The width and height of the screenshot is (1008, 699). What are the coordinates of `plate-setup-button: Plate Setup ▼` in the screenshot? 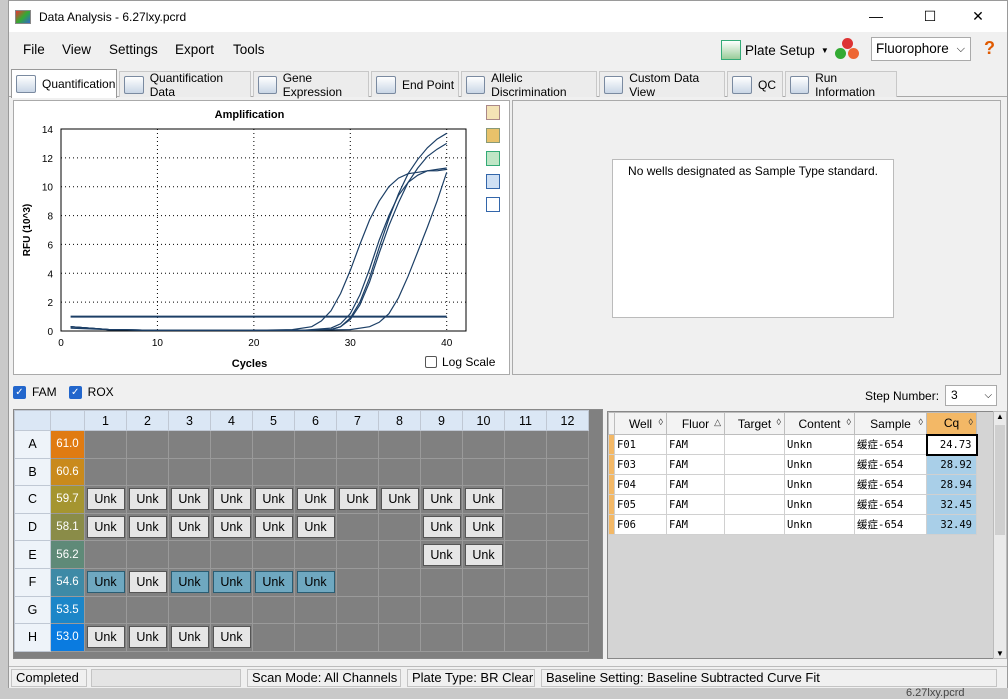 It's located at (775, 50).